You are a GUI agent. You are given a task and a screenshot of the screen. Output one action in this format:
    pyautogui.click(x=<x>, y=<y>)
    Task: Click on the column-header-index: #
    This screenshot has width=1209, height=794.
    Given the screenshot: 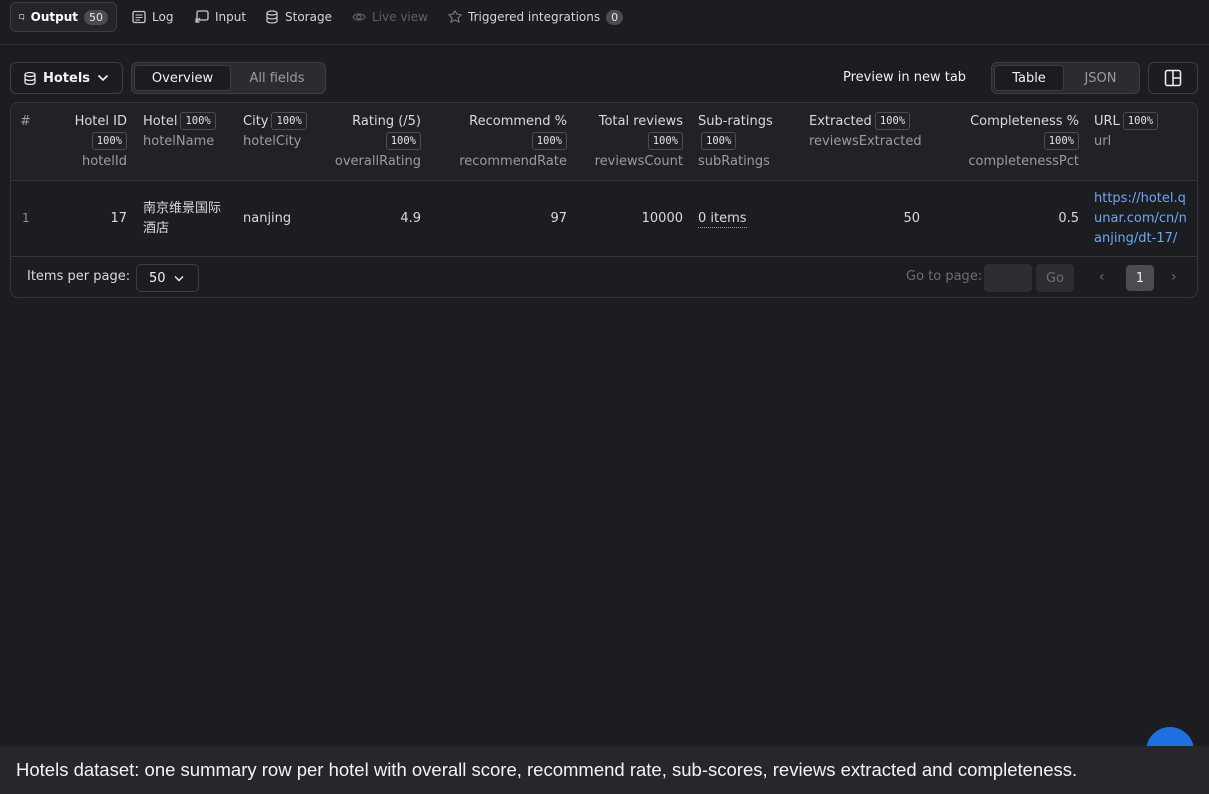 What is the action you would take?
    pyautogui.click(x=25, y=121)
    